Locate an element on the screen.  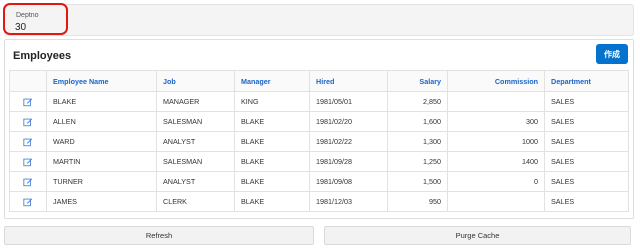
cell-employee-name: MARTIN is located at coordinates (101, 161).